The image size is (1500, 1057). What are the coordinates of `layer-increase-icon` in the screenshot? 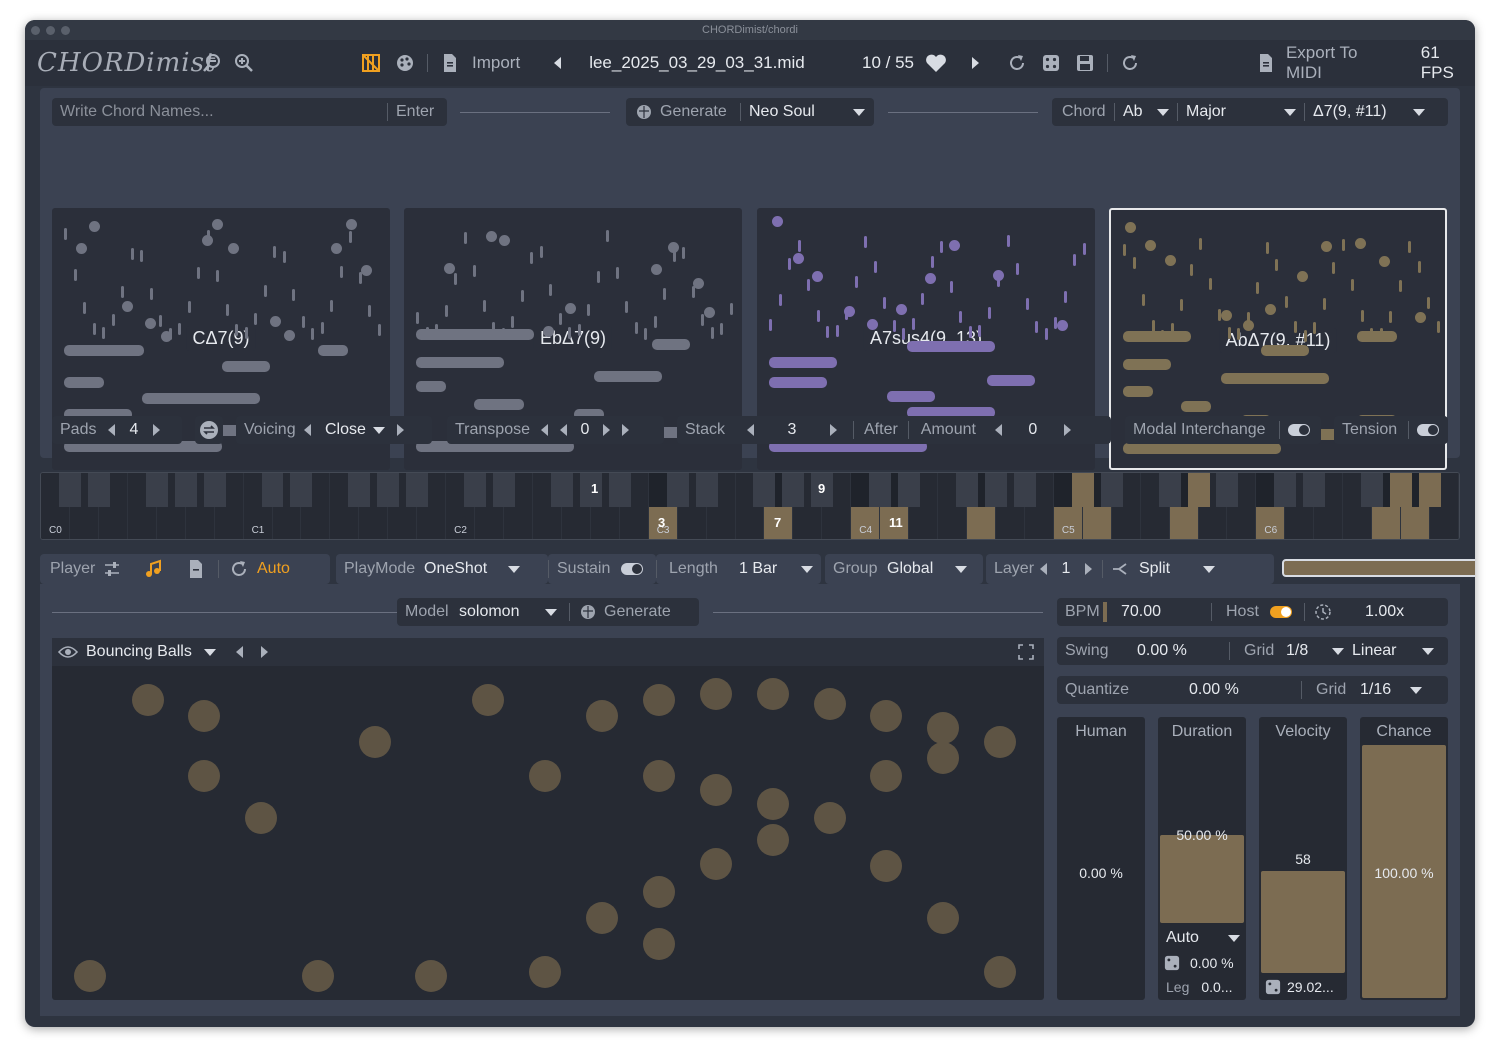 It's located at (1088, 569).